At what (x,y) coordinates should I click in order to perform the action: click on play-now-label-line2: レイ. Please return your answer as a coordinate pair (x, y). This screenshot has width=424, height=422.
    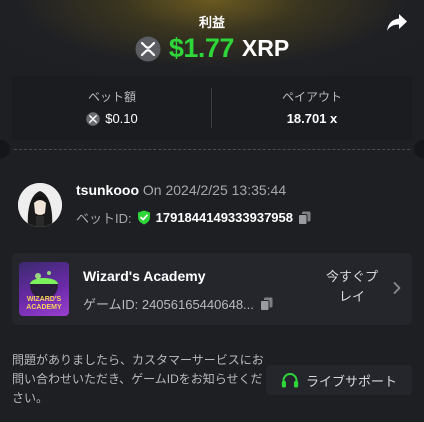
    Looking at the image, I should click on (351, 296).